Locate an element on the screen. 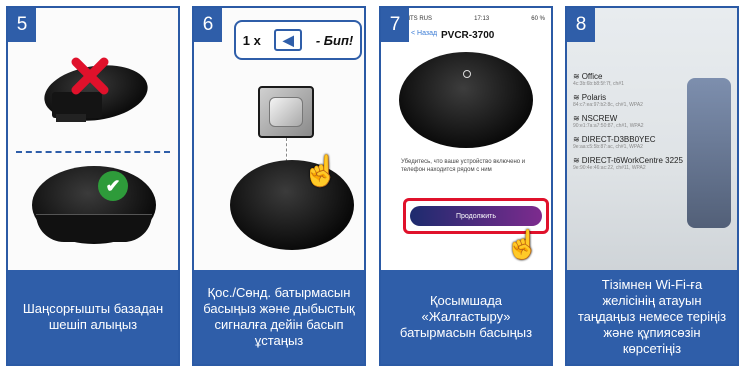  dock-base is located at coordinates (71, 118).